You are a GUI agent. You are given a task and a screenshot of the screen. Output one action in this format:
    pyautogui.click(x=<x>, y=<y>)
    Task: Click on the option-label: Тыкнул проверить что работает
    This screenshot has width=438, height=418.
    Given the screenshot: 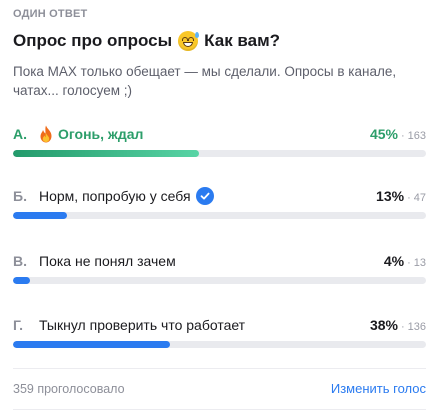 What is the action you would take?
    pyautogui.click(x=142, y=325)
    